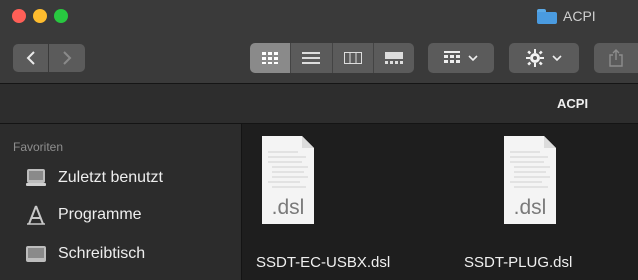  I want to click on file-item: .dsl SSDT-PLUG.dsl, so click(518, 202).